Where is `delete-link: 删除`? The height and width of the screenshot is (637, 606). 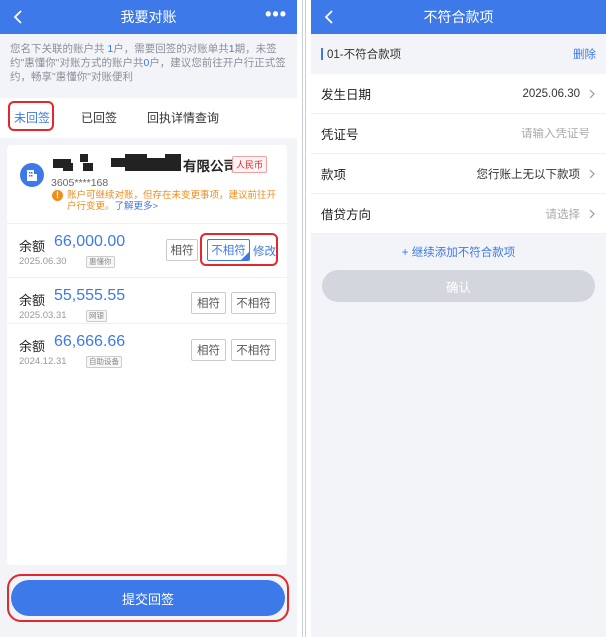
delete-link: 删除 is located at coordinates (584, 54).